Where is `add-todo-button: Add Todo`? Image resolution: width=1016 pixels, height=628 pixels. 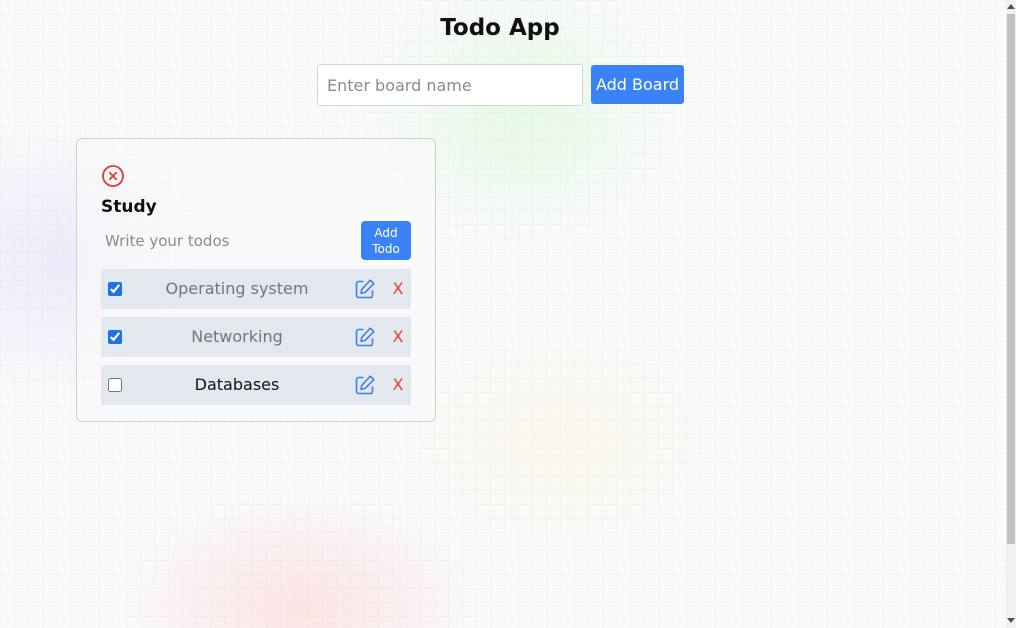
add-todo-button: Add Todo is located at coordinates (386, 240).